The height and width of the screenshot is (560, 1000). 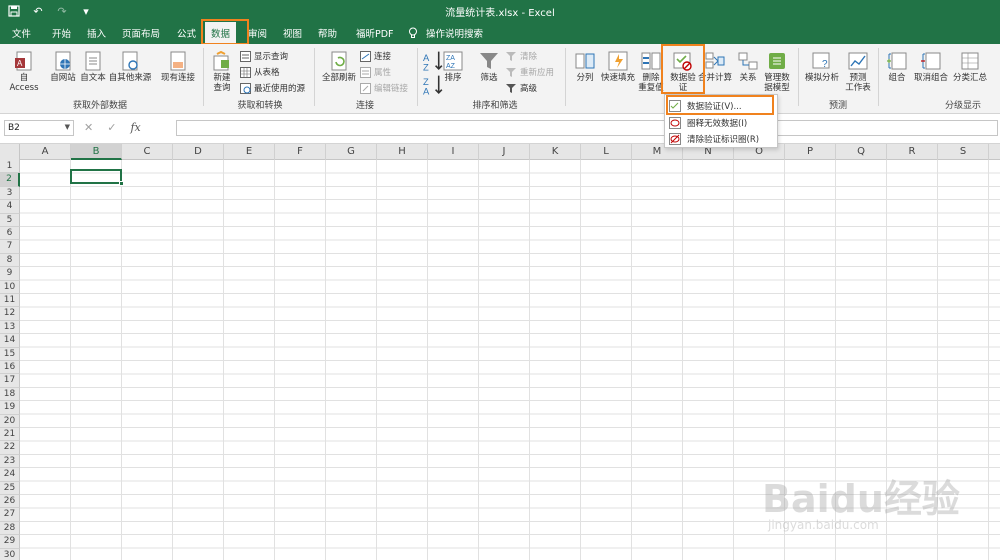 I want to click on row-header-27: 27, so click(x=10, y=515).